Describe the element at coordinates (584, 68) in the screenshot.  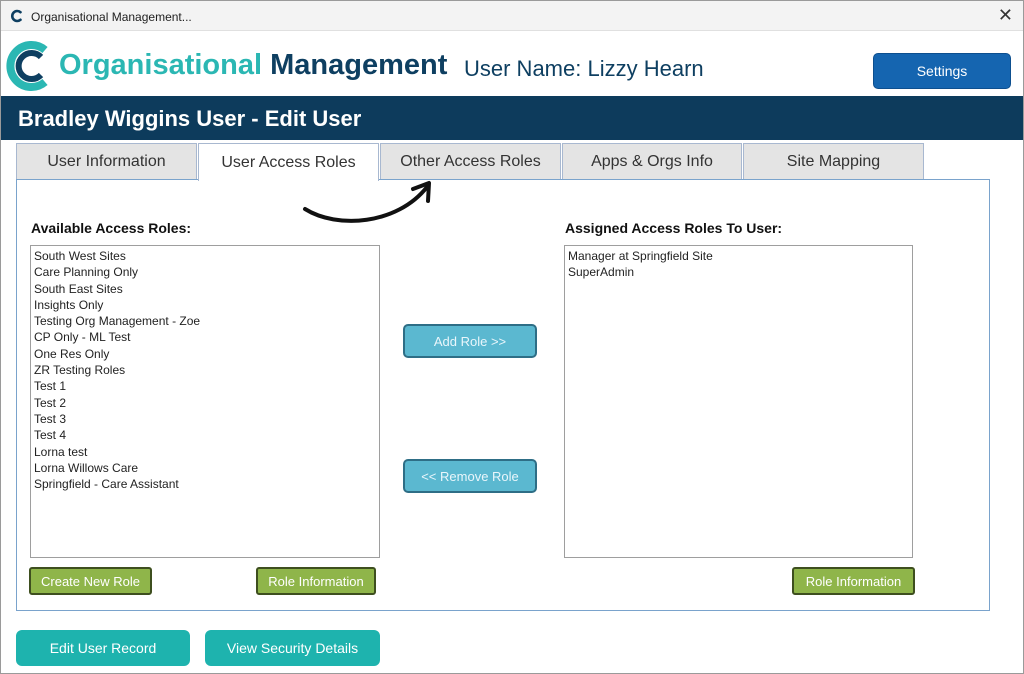
I see `user-name-label: User Name: Lizzy Hearn` at that location.